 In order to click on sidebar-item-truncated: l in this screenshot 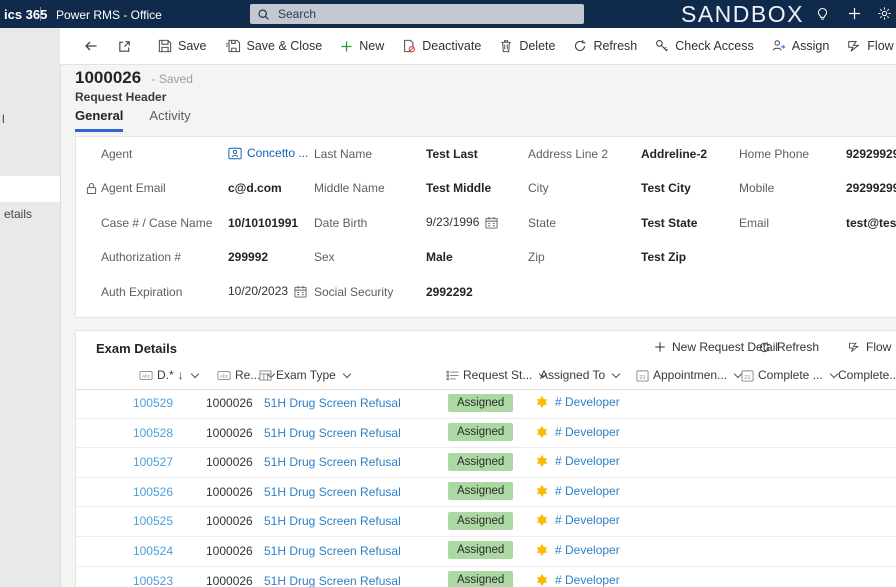, I will do `click(3, 119)`.